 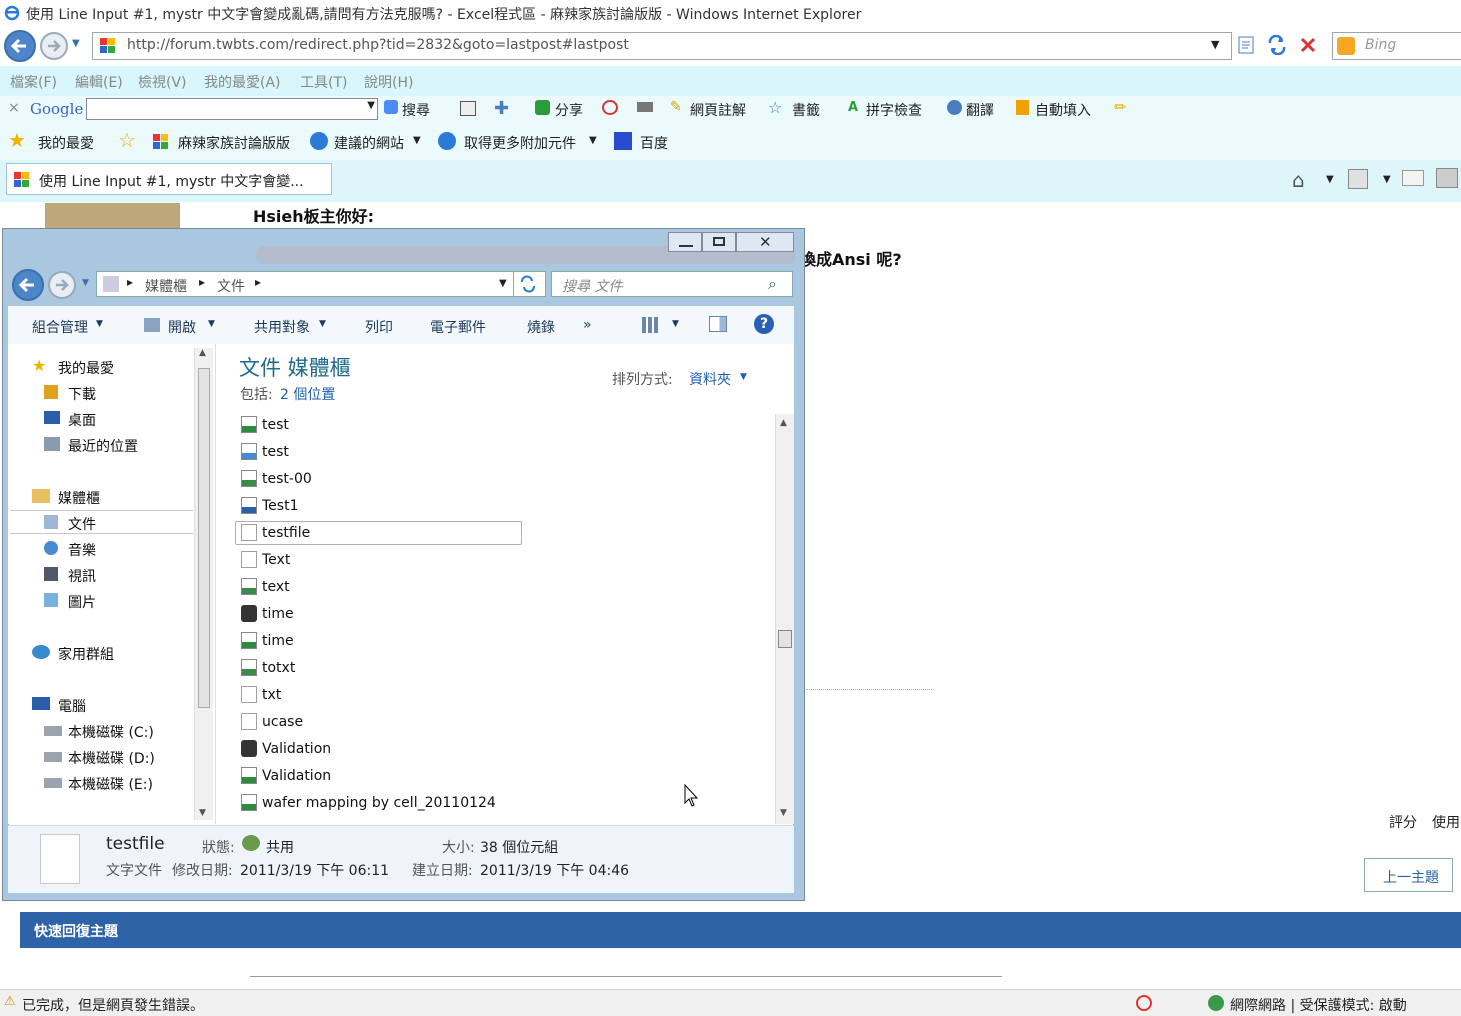 What do you see at coordinates (103, 446) in the screenshot?
I see `nav-recent-places: 最近的位置` at bounding box center [103, 446].